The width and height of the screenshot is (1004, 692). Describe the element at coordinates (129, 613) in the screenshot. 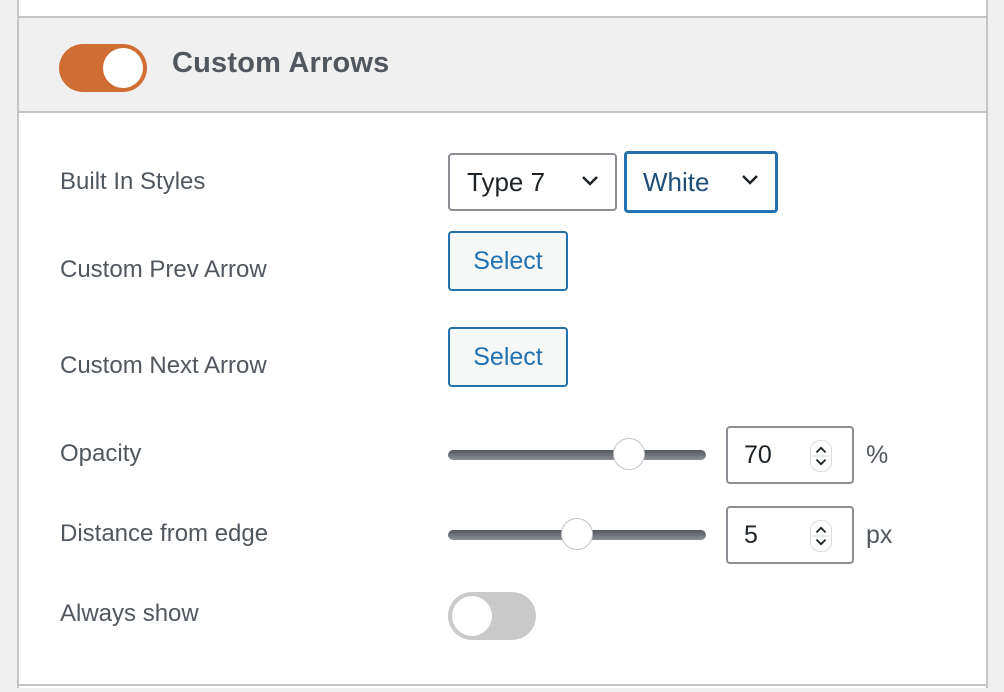

I see `always-show-label: Always show` at that location.